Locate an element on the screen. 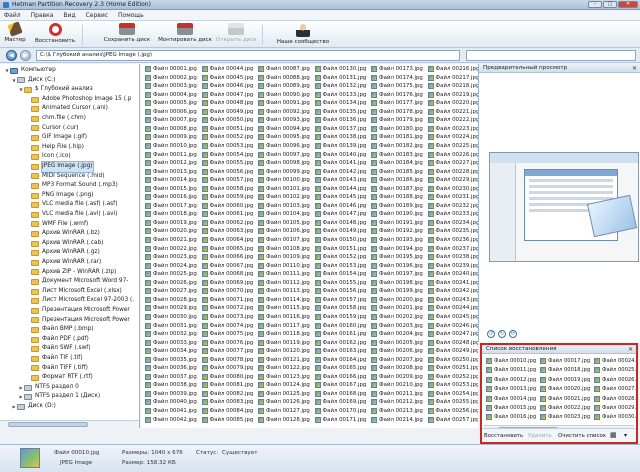  community-button: Наше сообщество is located at coordinates (303, 34).